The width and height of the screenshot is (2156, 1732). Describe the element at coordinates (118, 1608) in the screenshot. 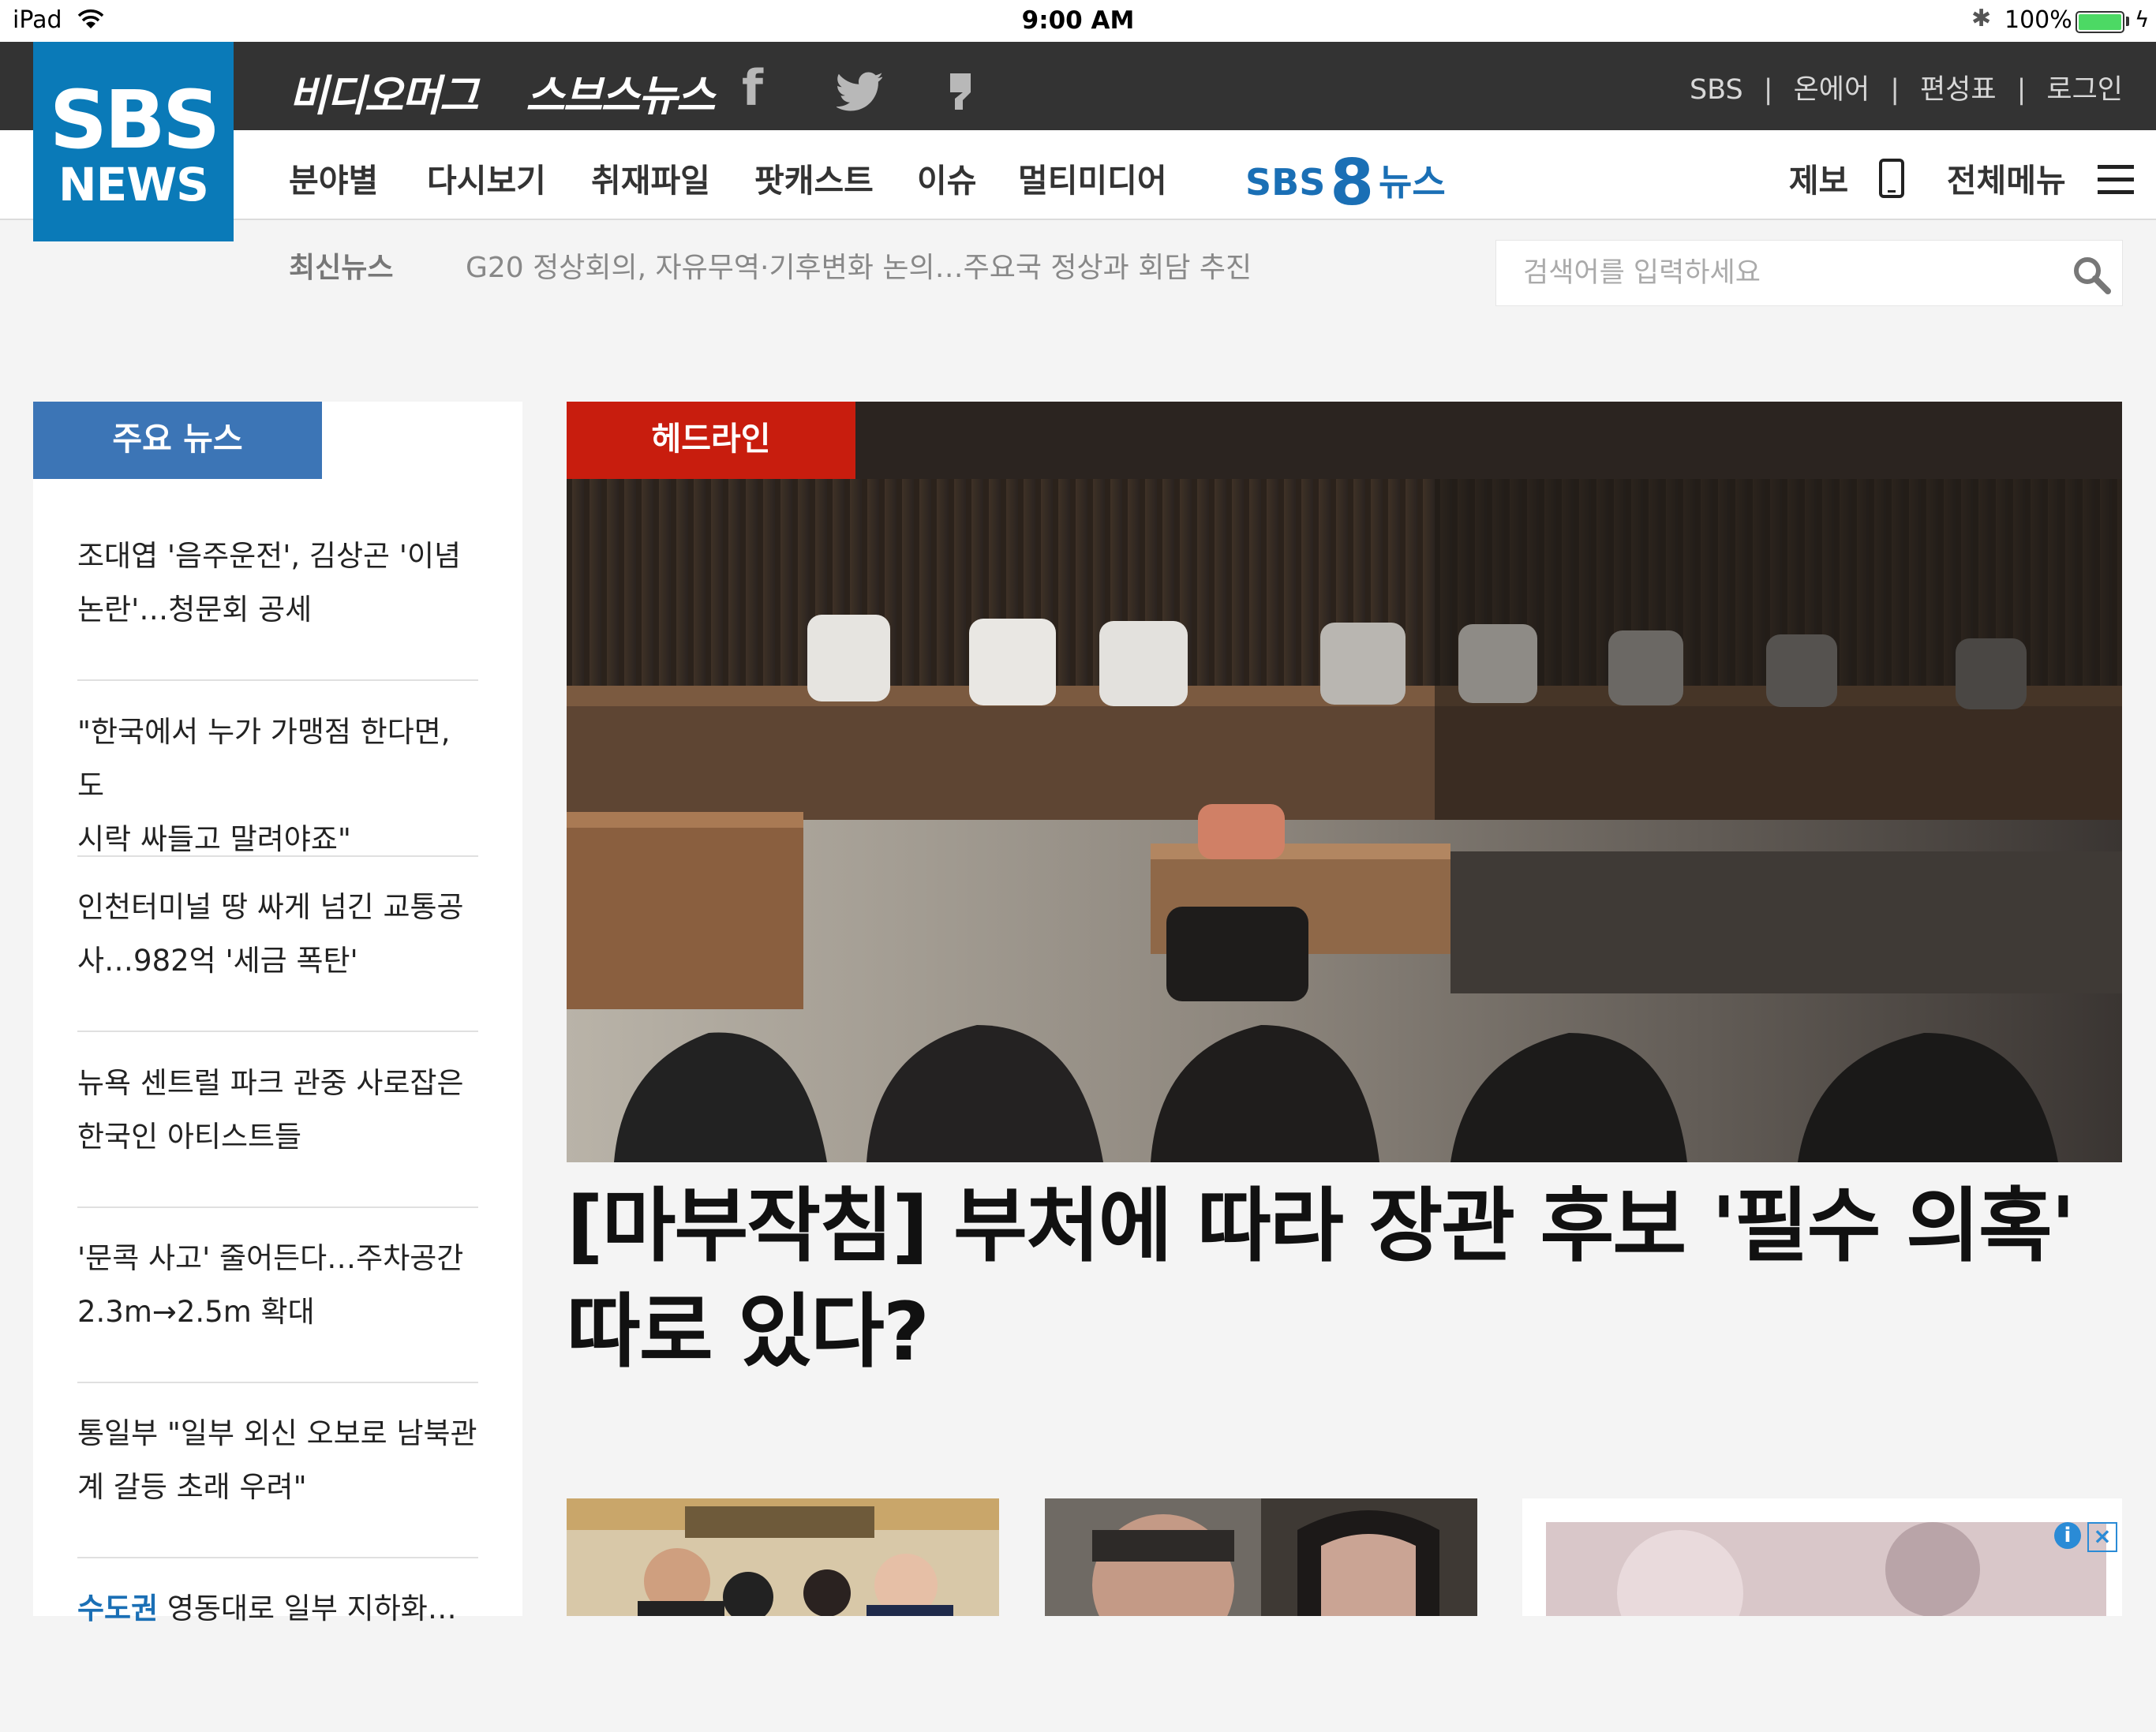

I see `news-highlight: 수도권` at that location.